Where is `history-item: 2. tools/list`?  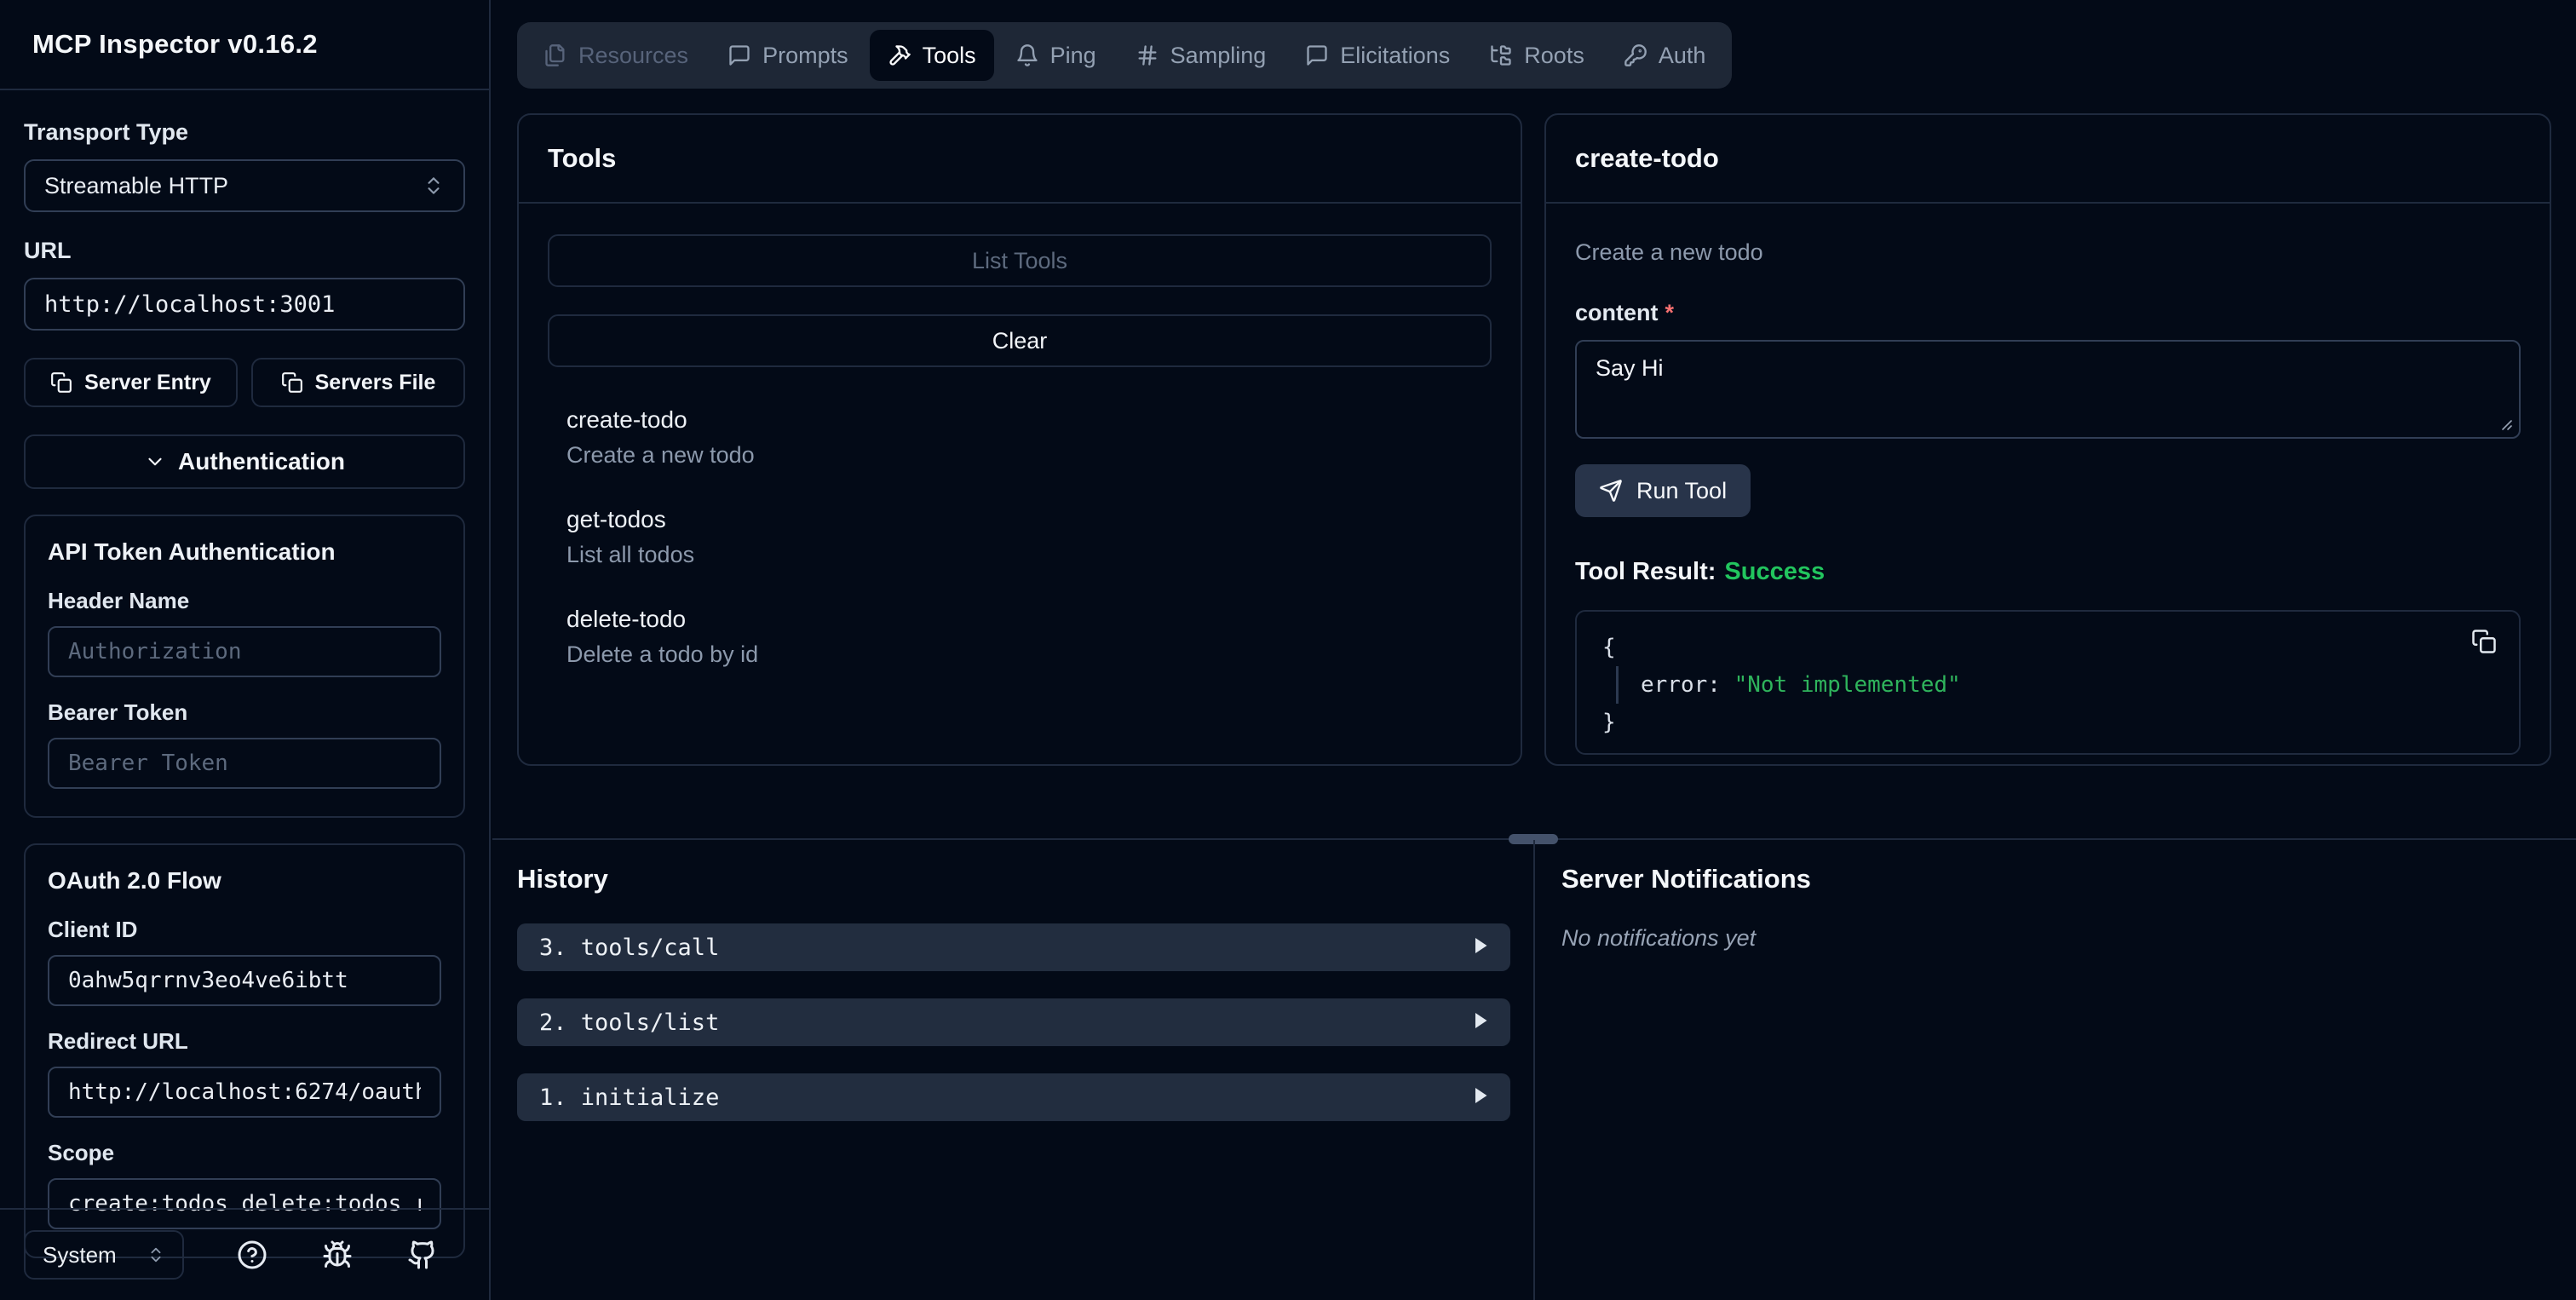 history-item: 2. tools/list is located at coordinates (1014, 1022).